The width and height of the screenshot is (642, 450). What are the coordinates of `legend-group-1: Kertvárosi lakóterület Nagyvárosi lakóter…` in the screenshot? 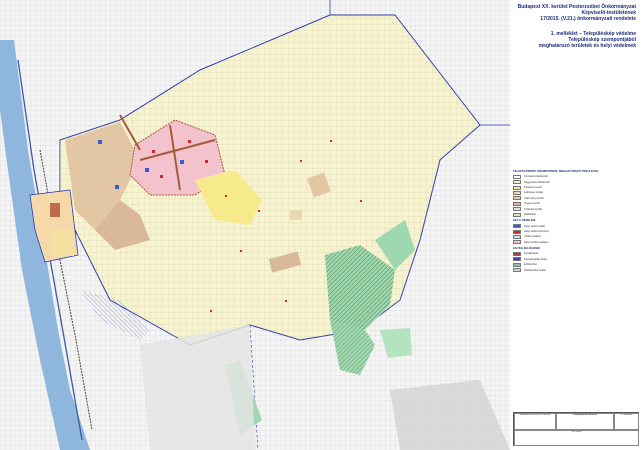 It's located at (576, 195).